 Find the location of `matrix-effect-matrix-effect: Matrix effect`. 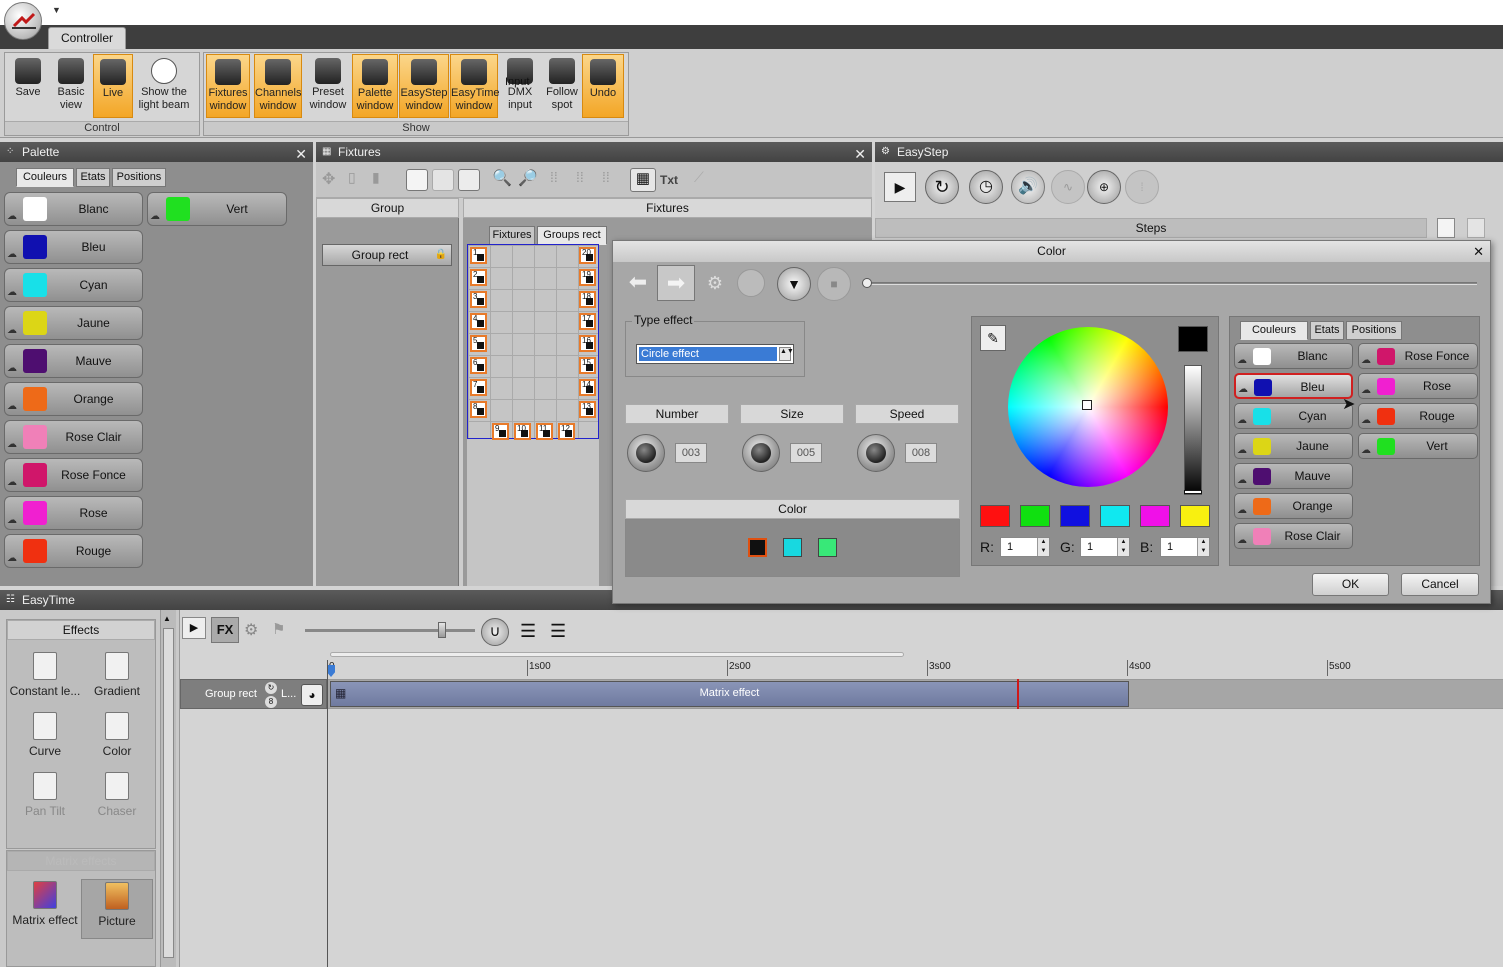

matrix-effect-matrix-effect: Matrix effect is located at coordinates (45, 909).